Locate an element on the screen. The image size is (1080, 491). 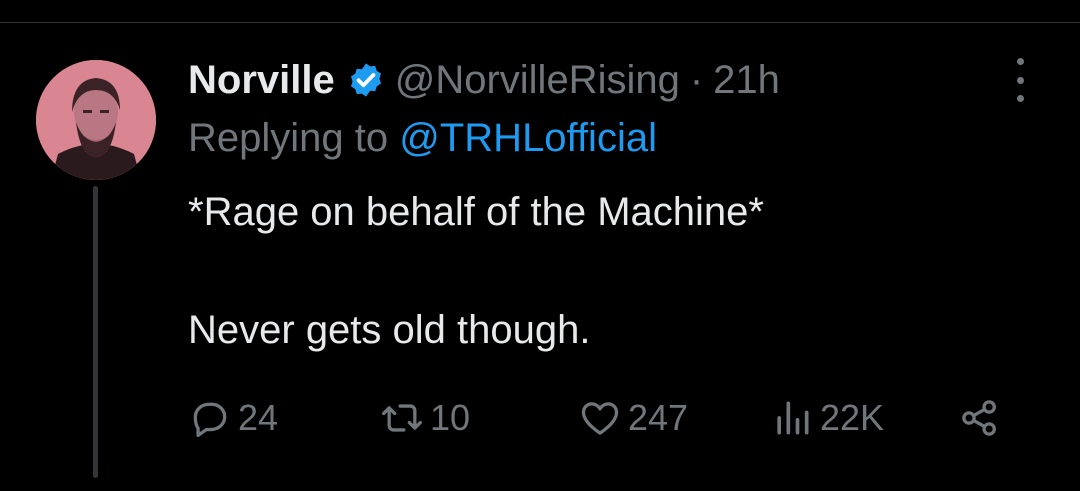
avatar is located at coordinates (96, 120).